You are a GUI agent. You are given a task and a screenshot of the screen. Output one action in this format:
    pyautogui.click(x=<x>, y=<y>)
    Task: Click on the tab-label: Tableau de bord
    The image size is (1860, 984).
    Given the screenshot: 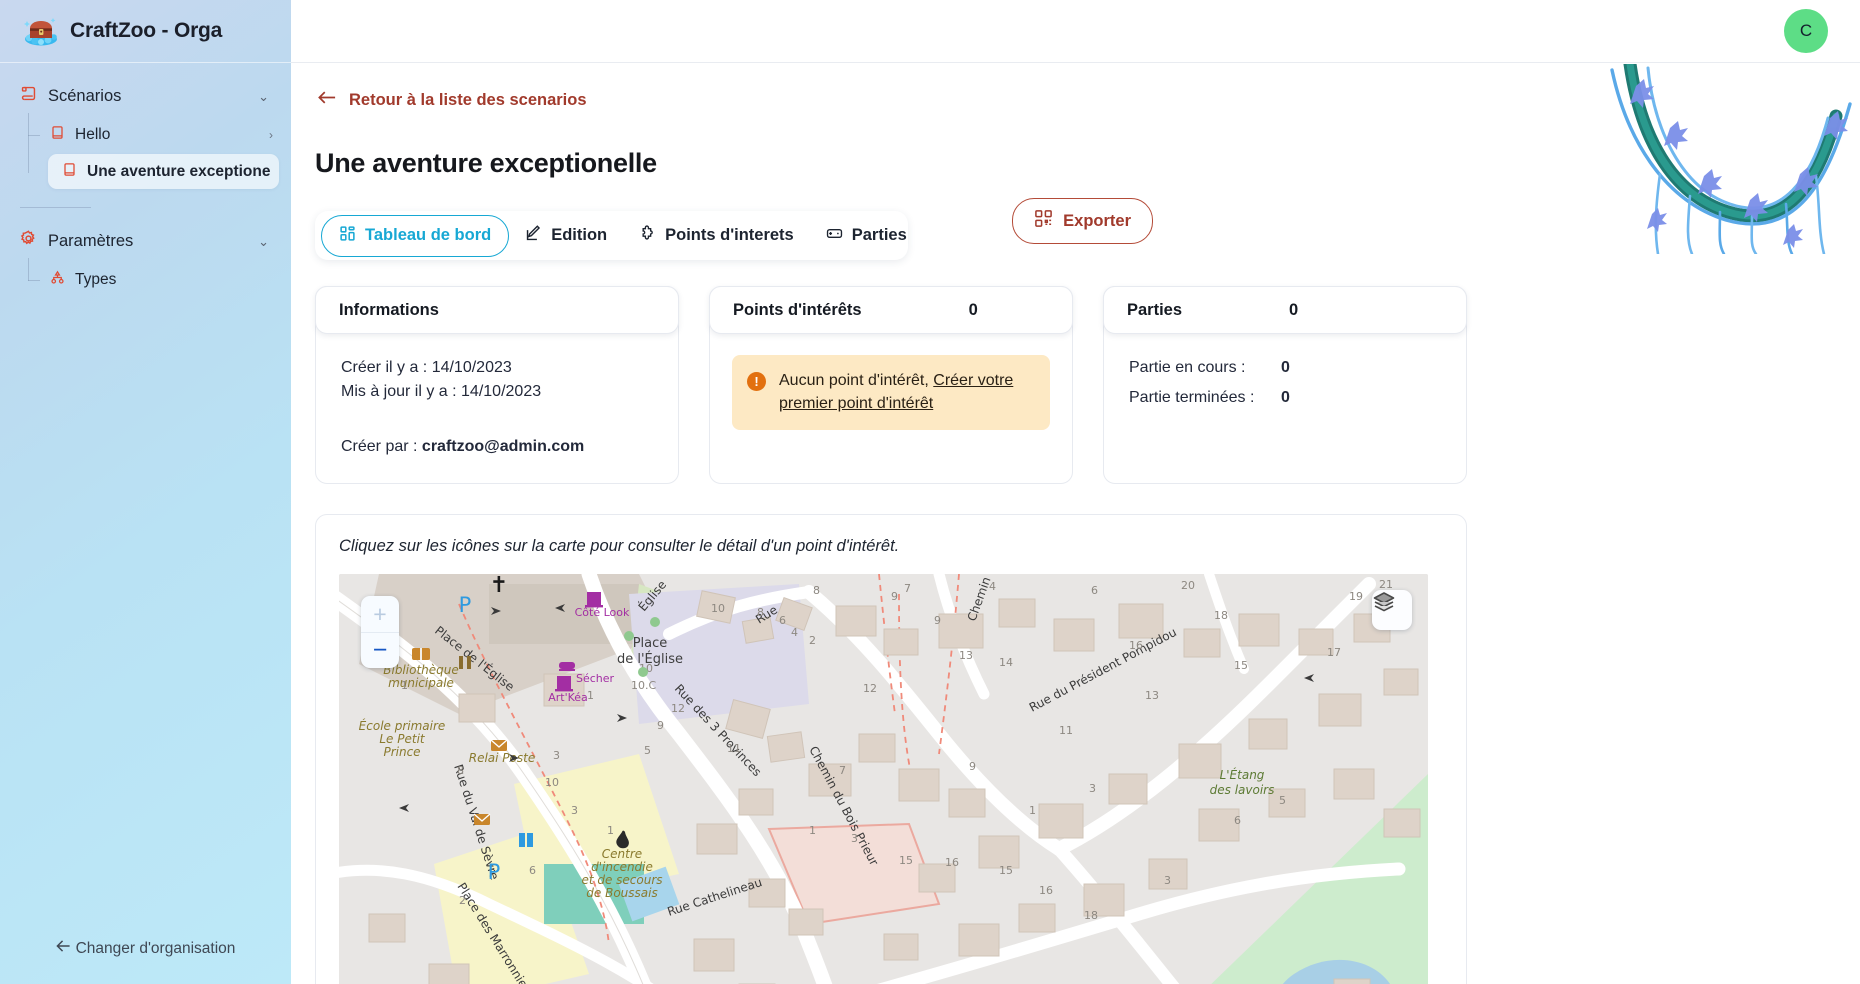 What is the action you would take?
    pyautogui.click(x=428, y=235)
    